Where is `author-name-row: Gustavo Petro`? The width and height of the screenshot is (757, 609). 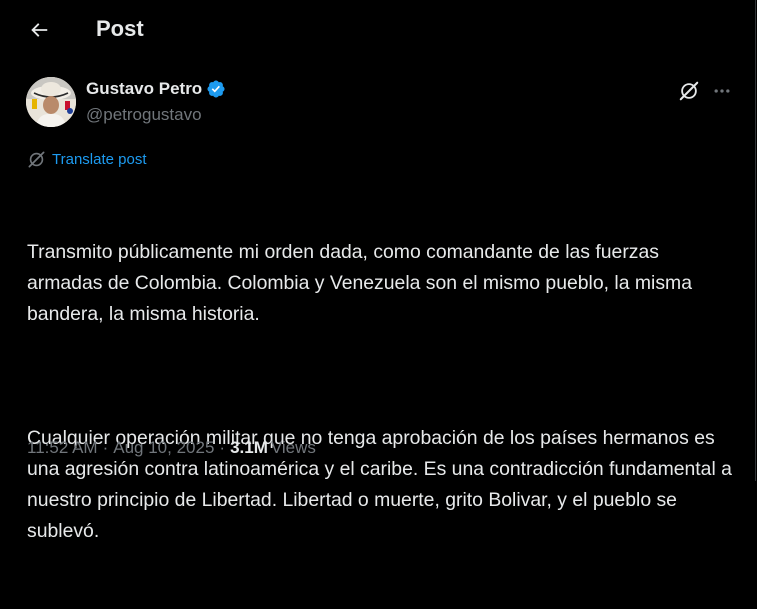 author-name-row: Gustavo Petro is located at coordinates (156, 89).